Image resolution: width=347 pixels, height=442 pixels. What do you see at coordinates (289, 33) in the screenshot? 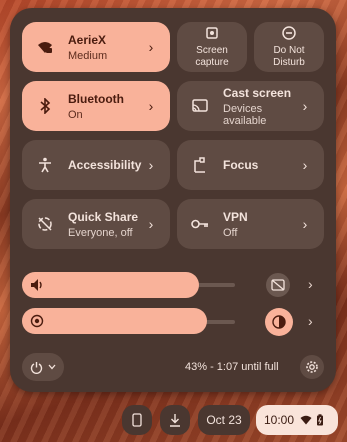
I see `do-not-disturb-icon` at bounding box center [289, 33].